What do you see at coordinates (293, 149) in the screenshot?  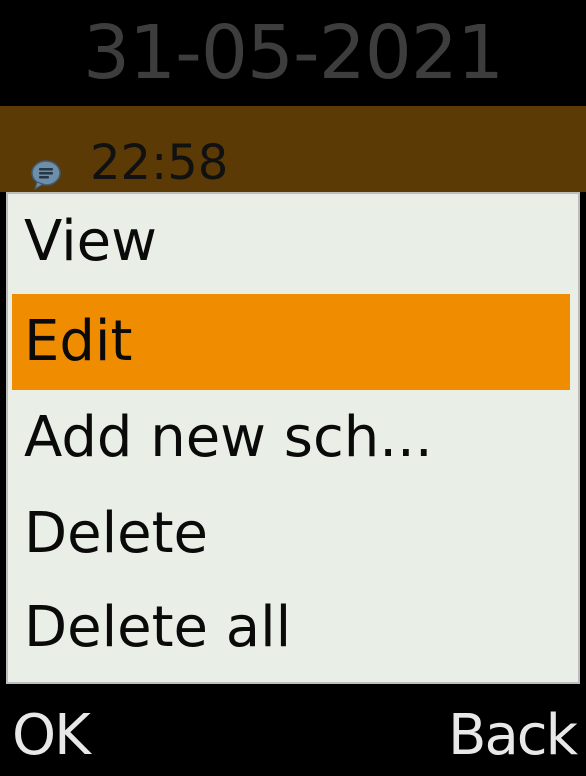 I see `event-row: 22:58` at bounding box center [293, 149].